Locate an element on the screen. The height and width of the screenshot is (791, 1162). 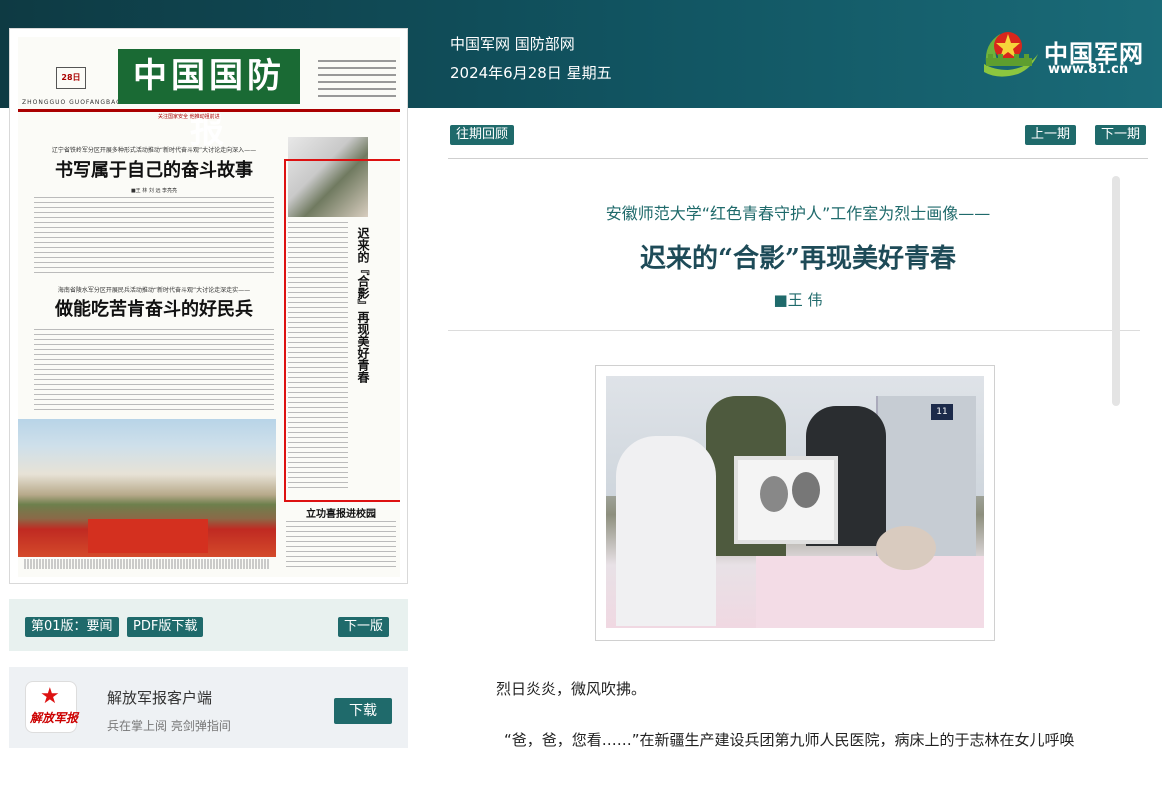
archive-button: 往期回顾 is located at coordinates (482, 135).